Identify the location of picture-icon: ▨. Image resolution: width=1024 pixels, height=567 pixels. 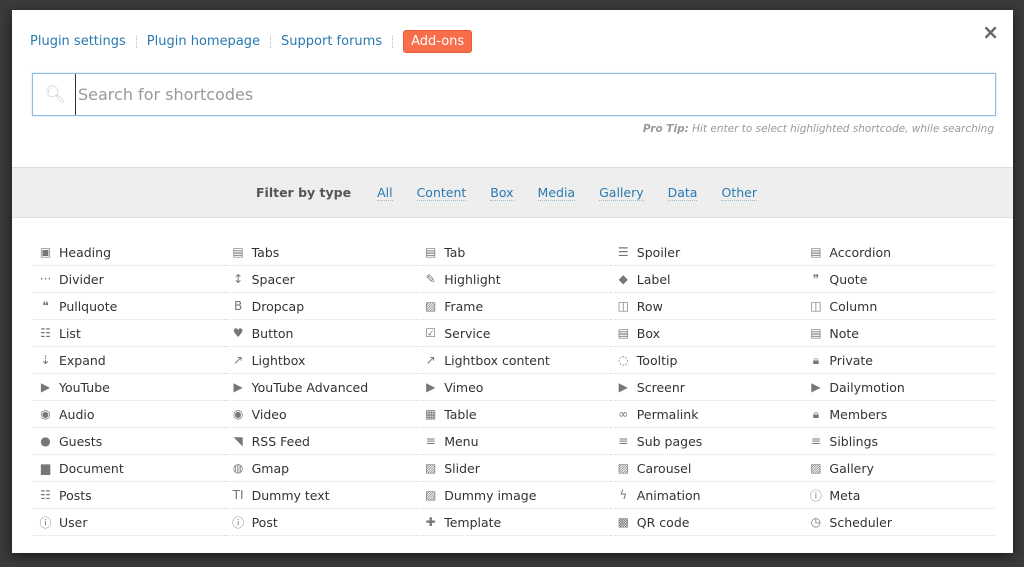
(431, 468).